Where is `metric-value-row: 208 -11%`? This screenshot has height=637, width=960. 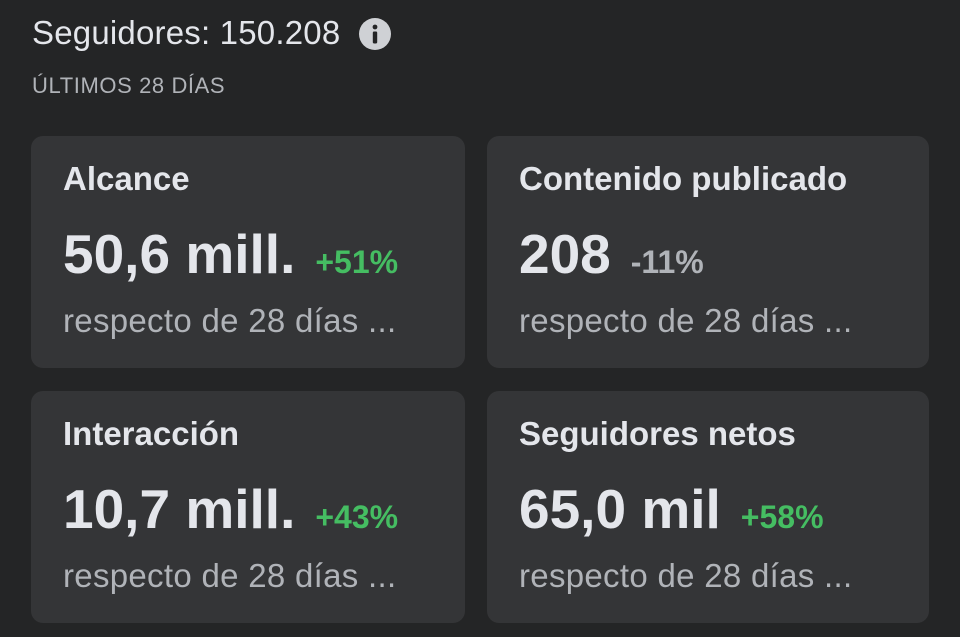
metric-value-row: 208 -11% is located at coordinates (611, 254).